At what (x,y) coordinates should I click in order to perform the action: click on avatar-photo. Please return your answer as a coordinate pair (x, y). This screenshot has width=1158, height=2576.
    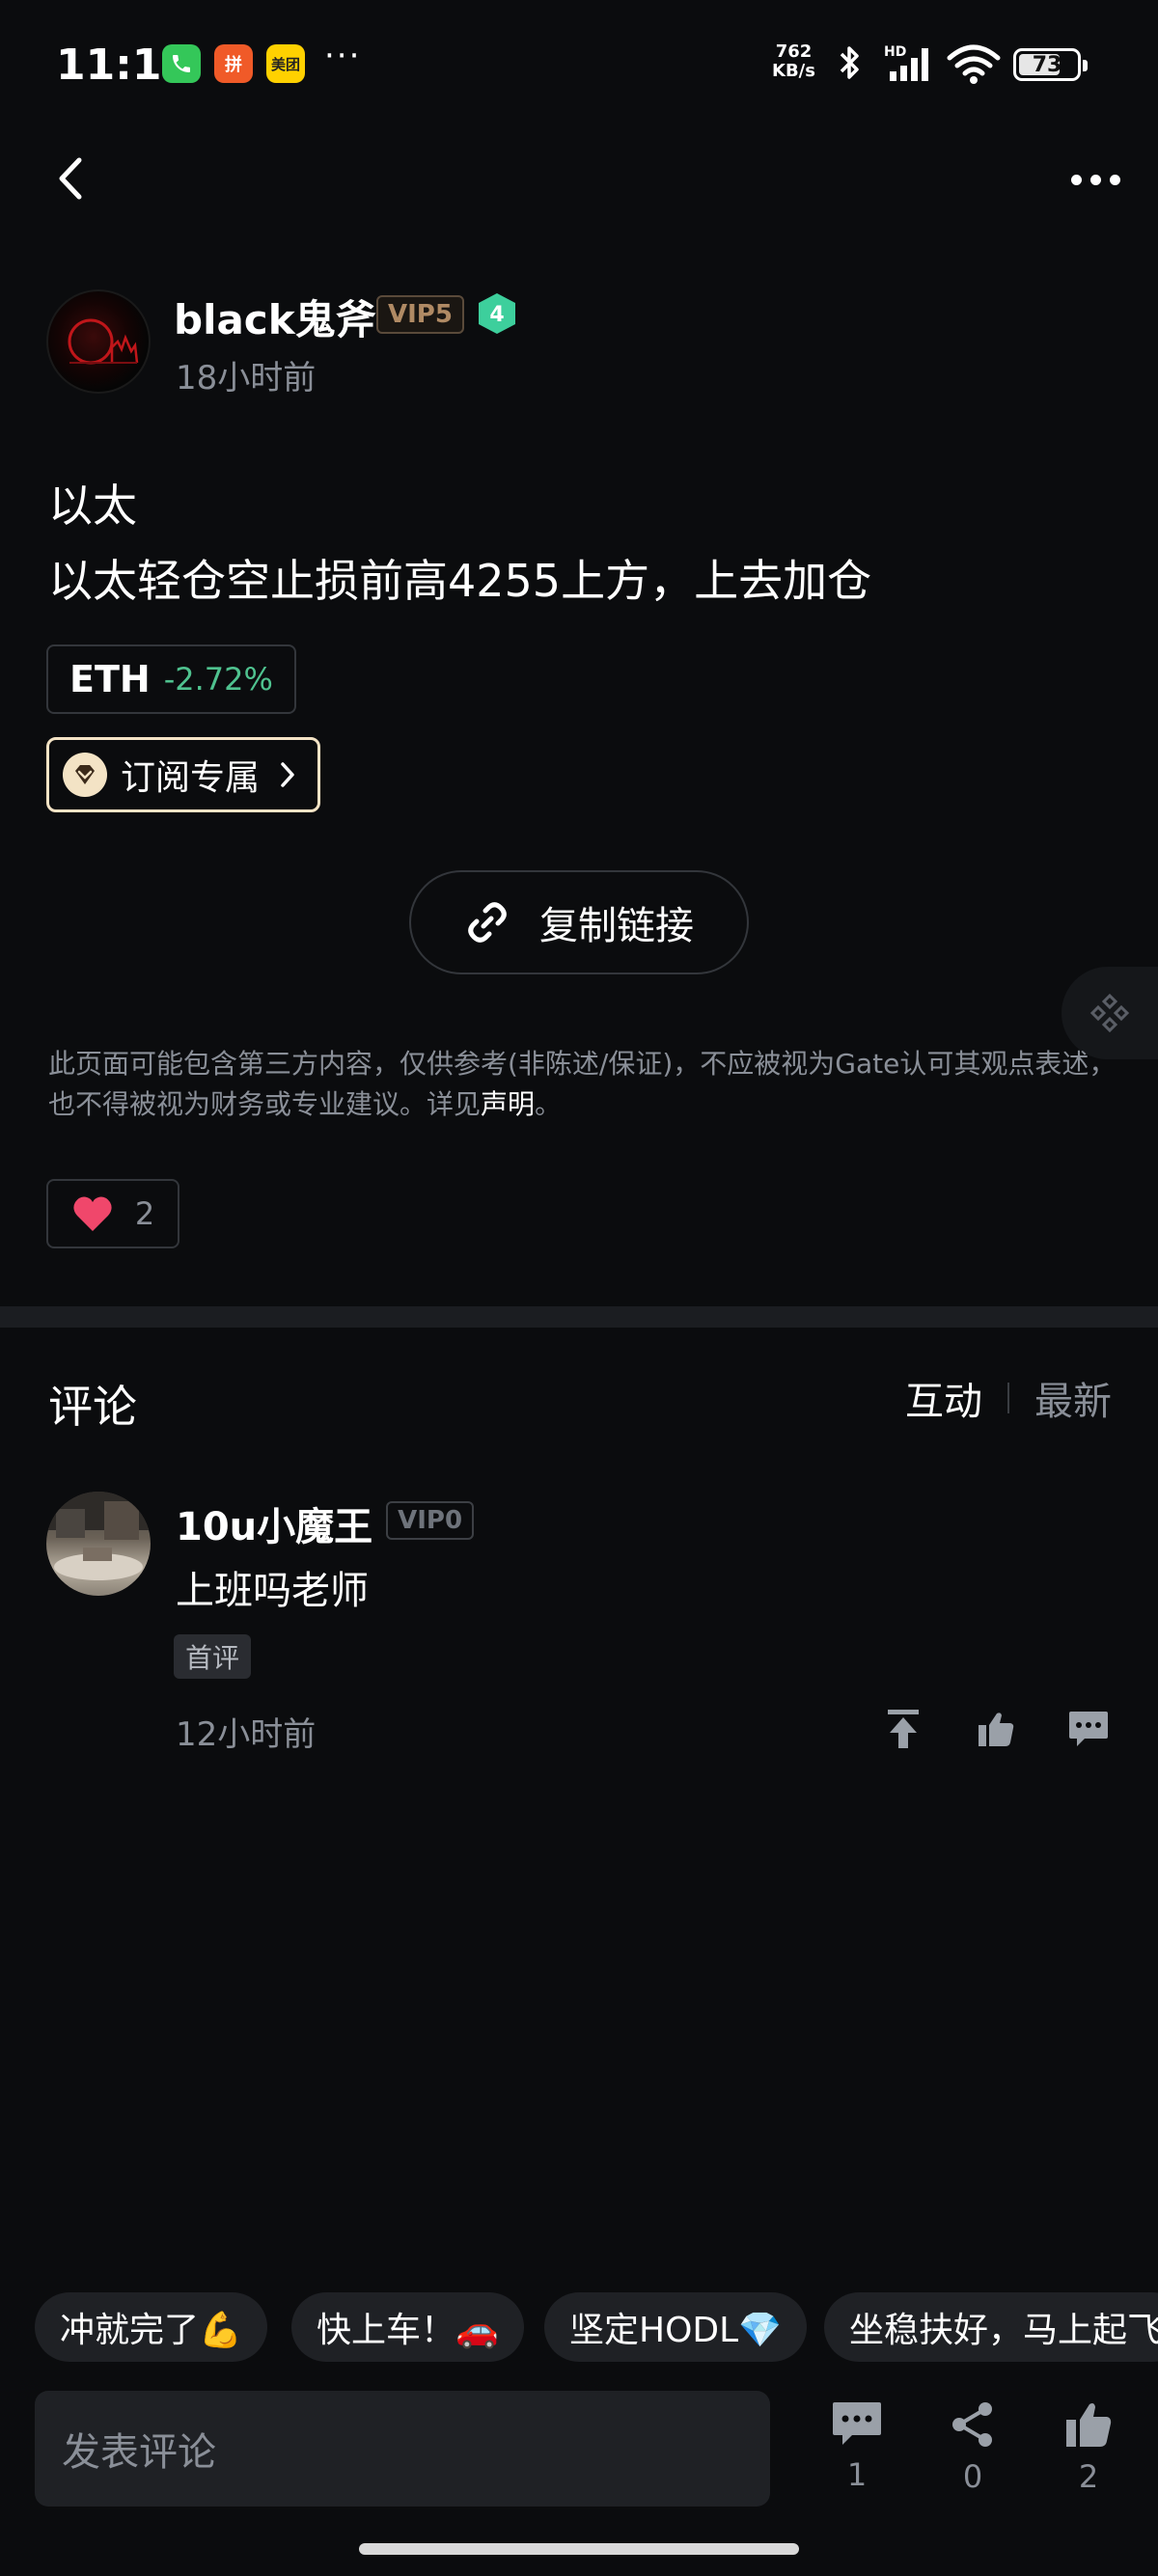
    Looking at the image, I should click on (98, 1536).